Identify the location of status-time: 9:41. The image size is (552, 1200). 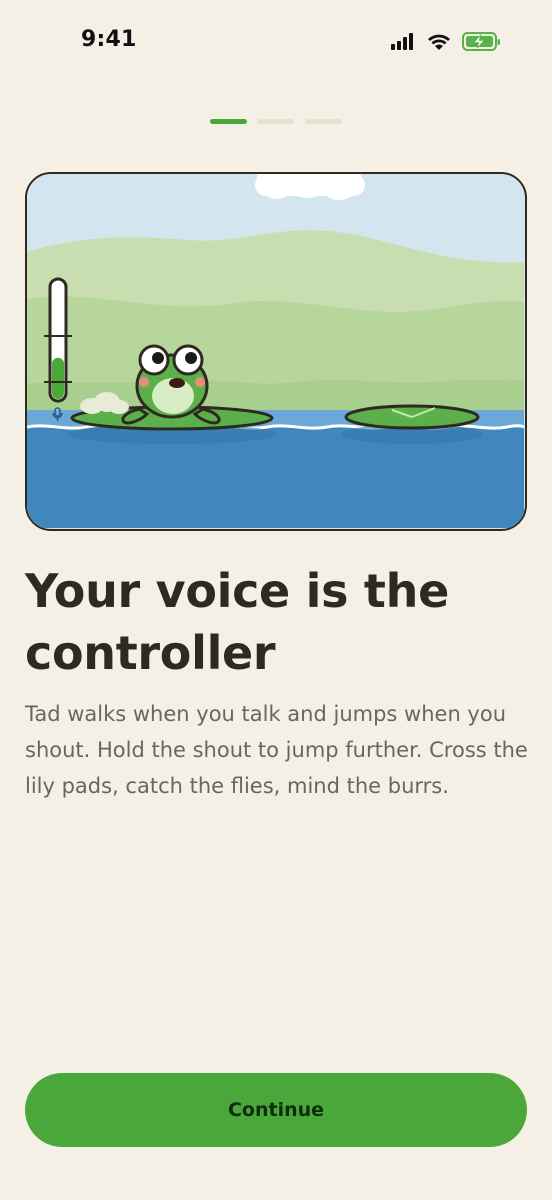
(109, 39).